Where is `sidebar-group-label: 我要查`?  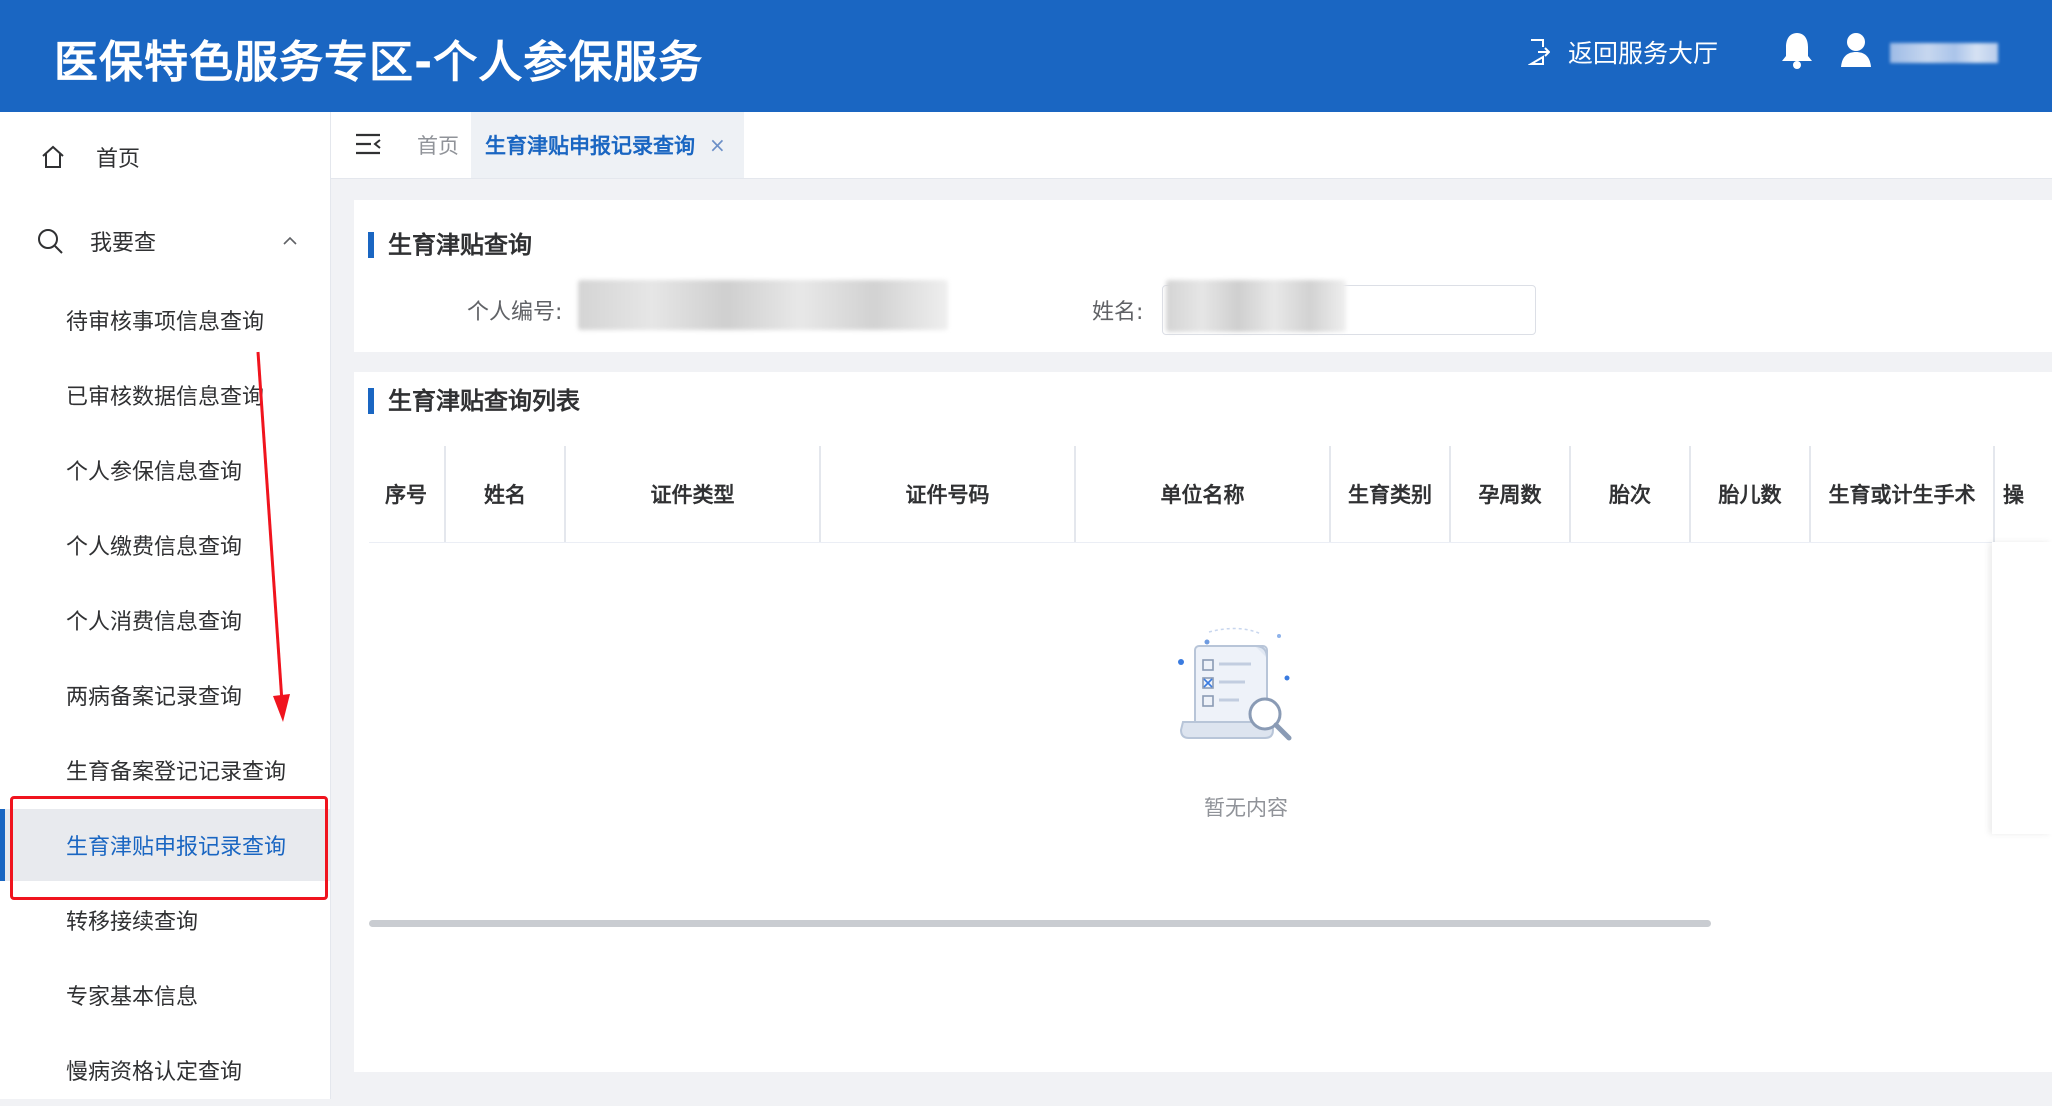
sidebar-group-label: 我要查 is located at coordinates (123, 243).